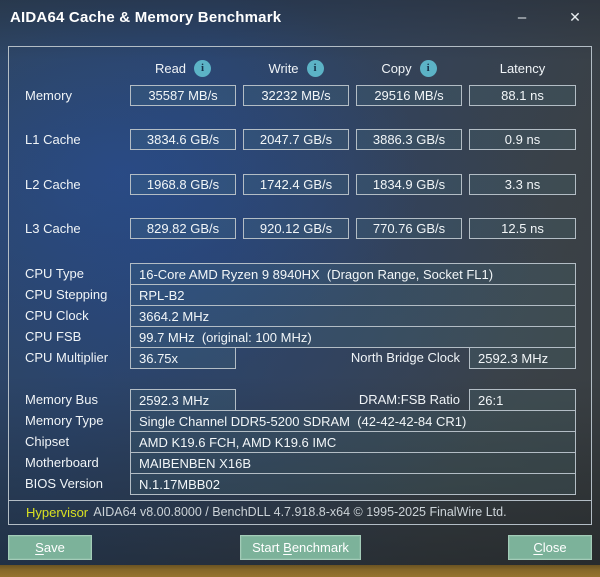 This screenshot has width=600, height=577. What do you see at coordinates (396, 68) in the screenshot?
I see `copy-column-label: Copy` at bounding box center [396, 68].